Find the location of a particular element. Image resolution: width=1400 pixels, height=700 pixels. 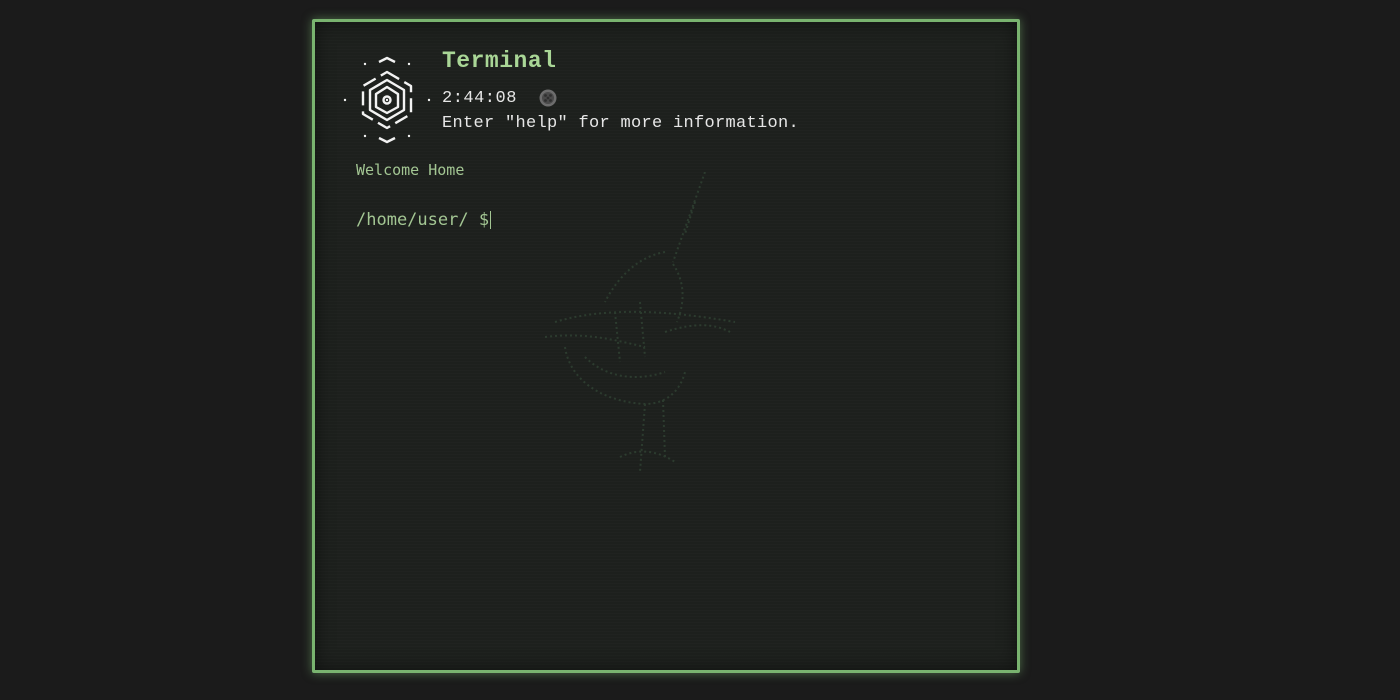

shell-prompt: /home/user/ $ is located at coordinates (423, 220).